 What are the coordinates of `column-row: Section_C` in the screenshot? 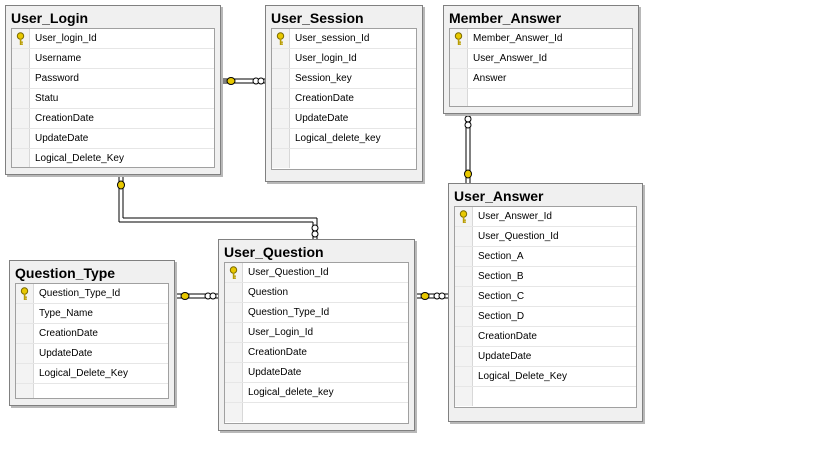 It's located at (545, 297).